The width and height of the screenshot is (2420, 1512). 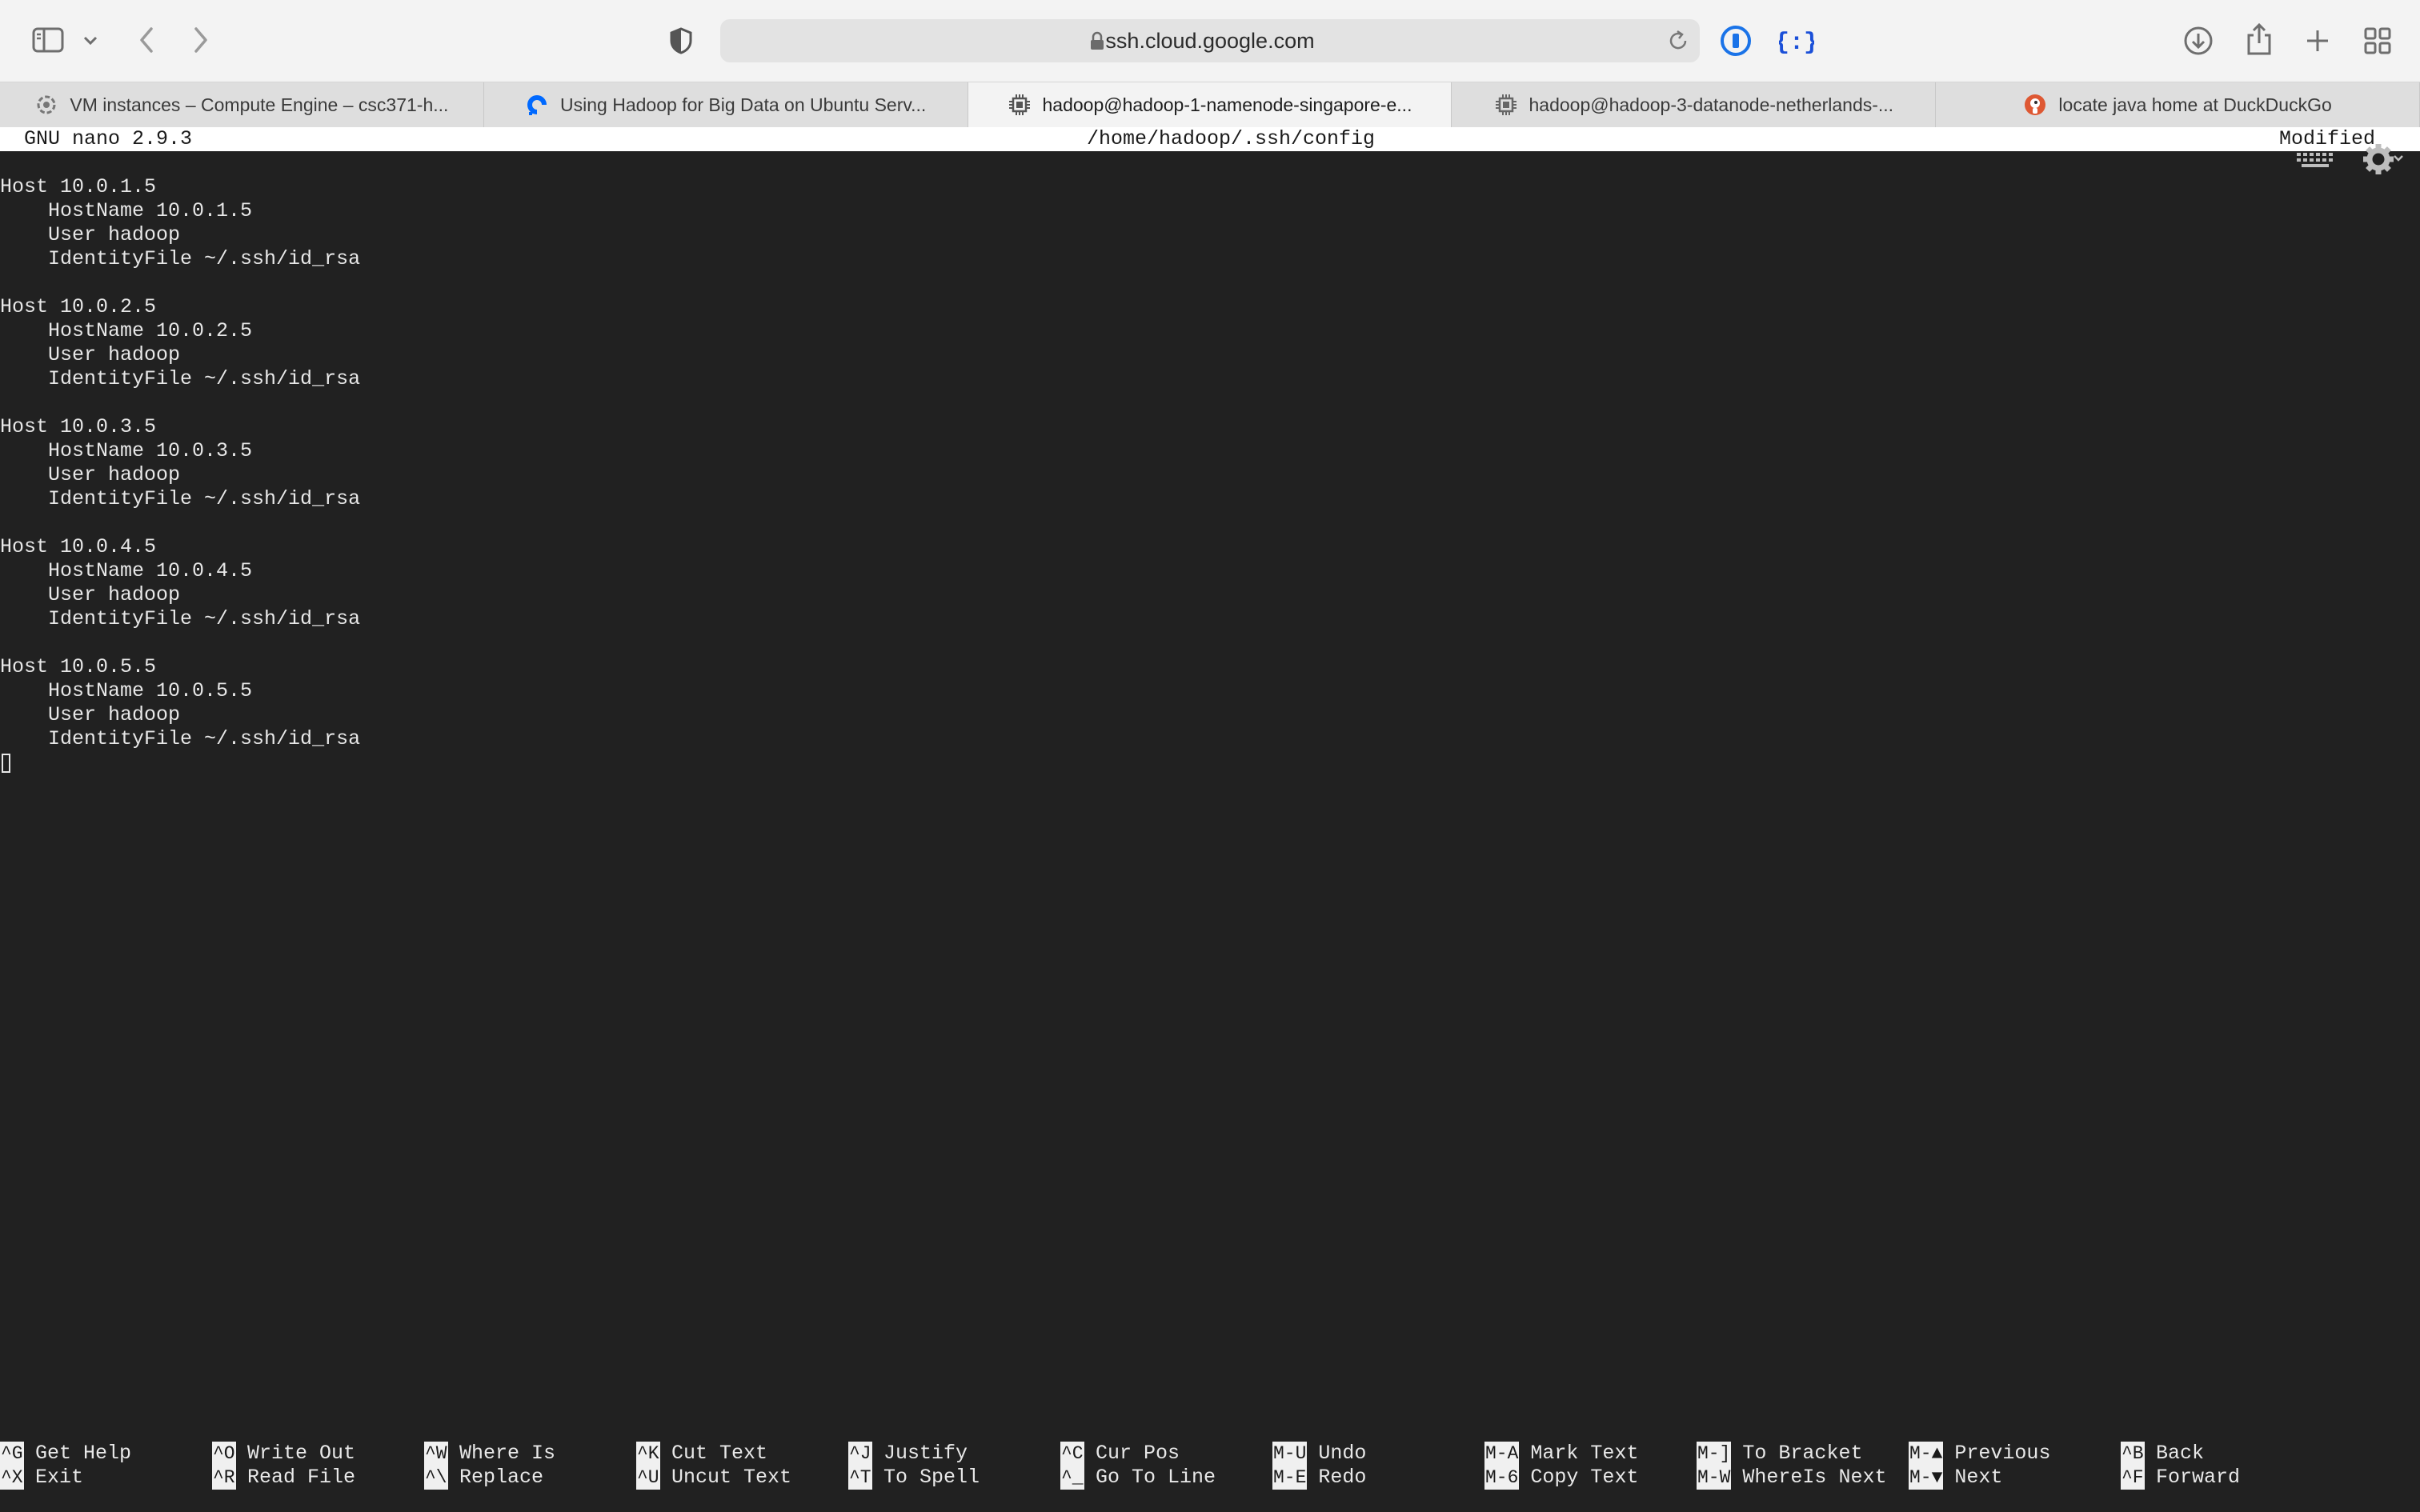 I want to click on chevron-down-icon, so click(x=90, y=41).